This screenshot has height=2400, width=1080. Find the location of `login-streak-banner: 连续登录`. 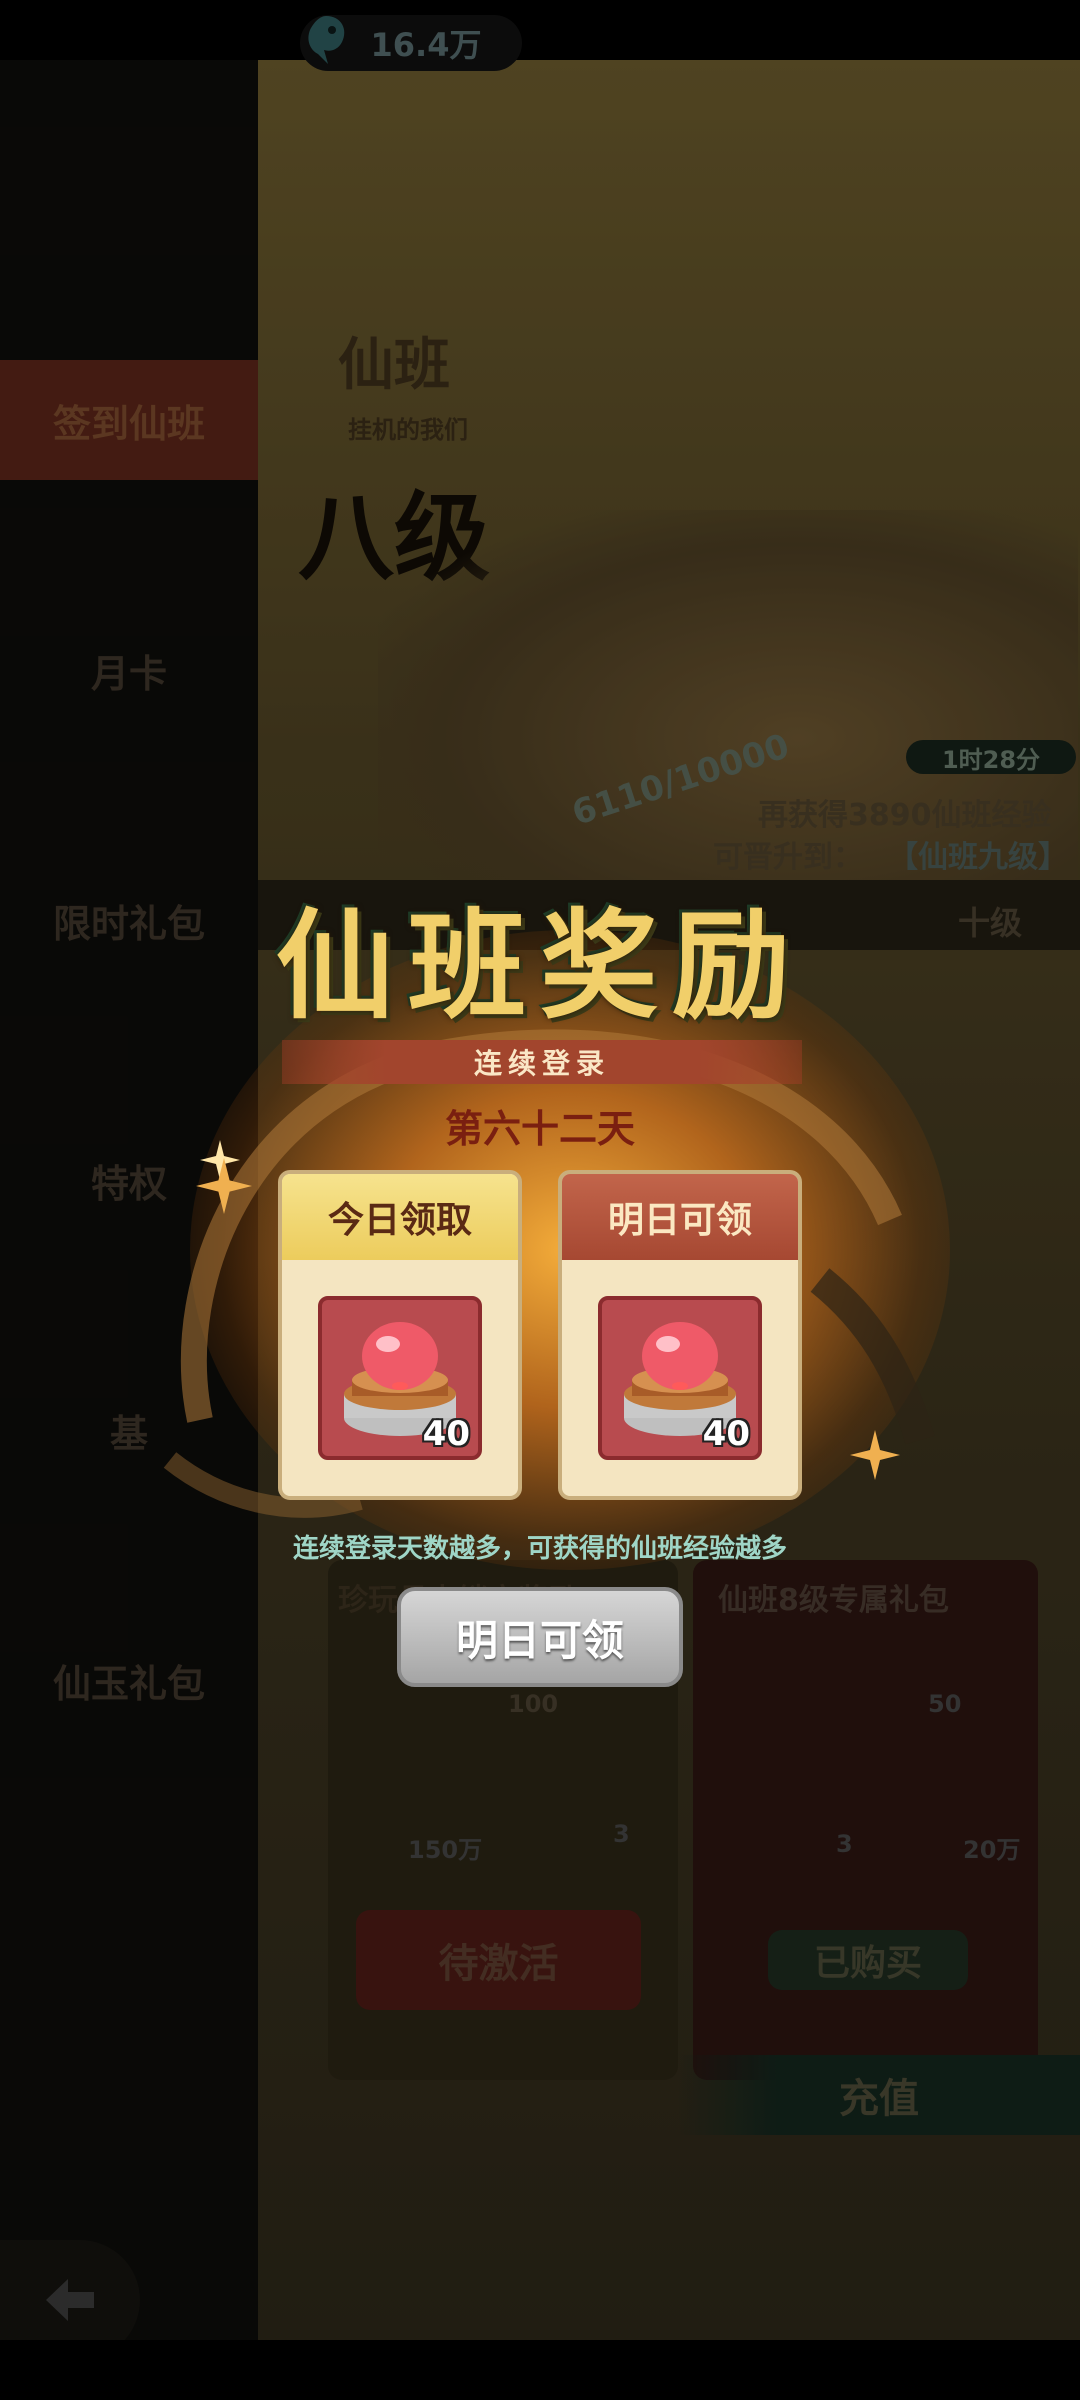

login-streak-banner: 连续登录 is located at coordinates (542, 1062).